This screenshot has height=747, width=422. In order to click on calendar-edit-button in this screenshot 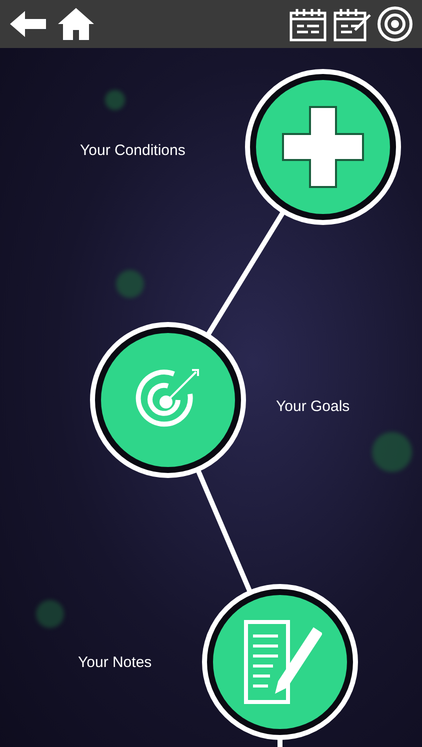, I will do `click(352, 24)`.